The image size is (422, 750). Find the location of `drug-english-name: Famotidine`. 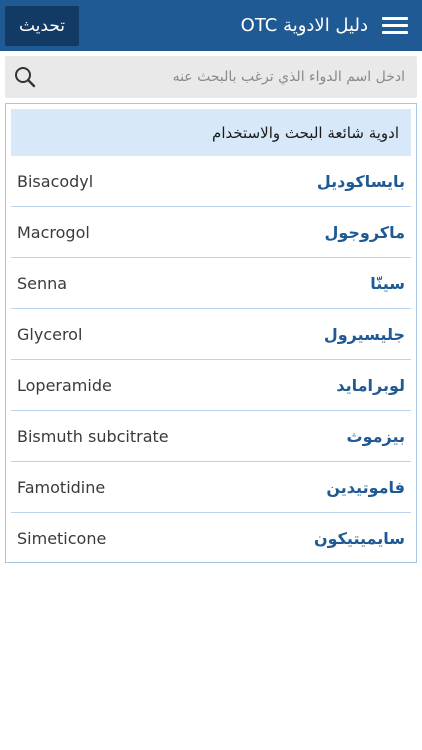

drug-english-name: Famotidine is located at coordinates (61, 487).